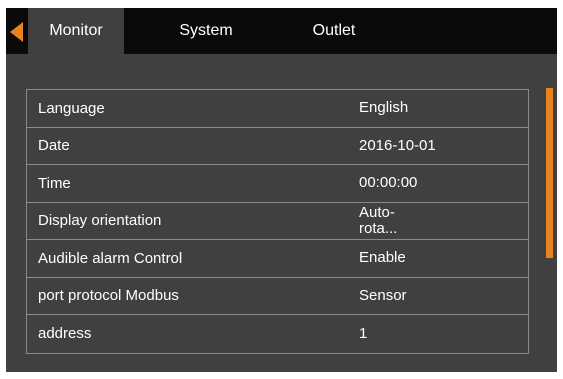  Describe the element at coordinates (54, 146) in the screenshot. I see `setting-label: Date` at that location.